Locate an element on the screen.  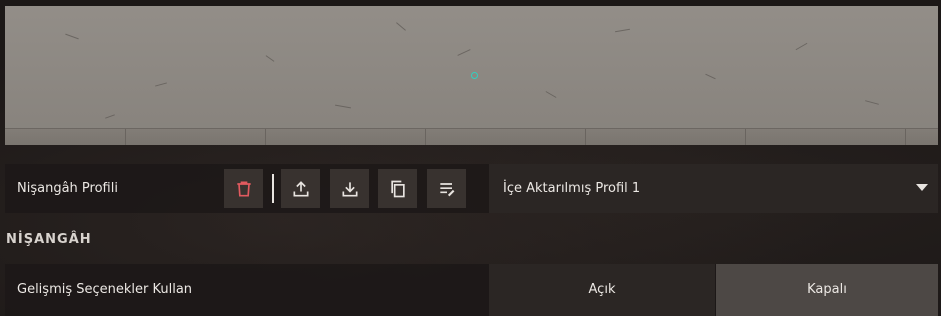
caret-down-icon is located at coordinates (922, 187).